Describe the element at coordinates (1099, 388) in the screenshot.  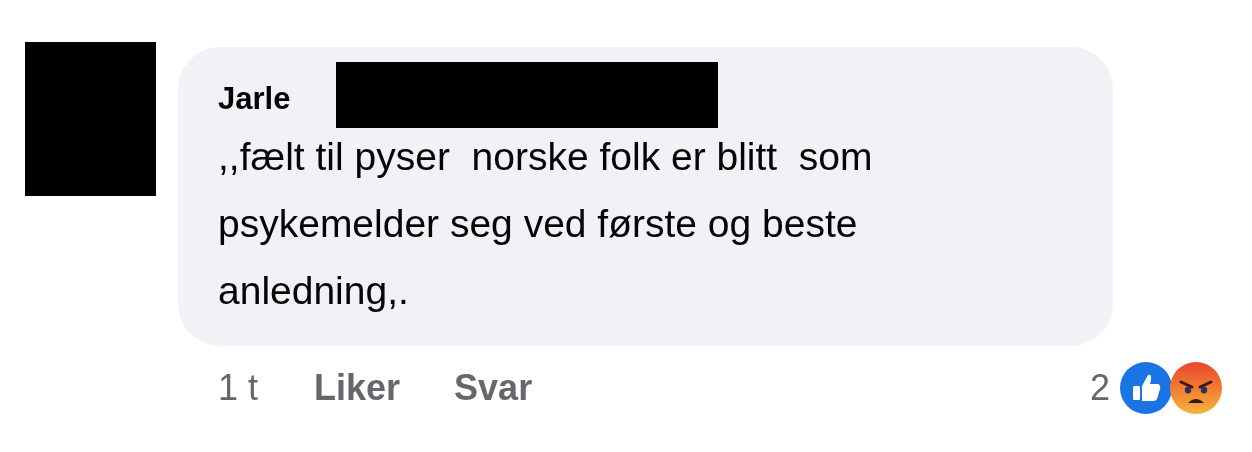
I see `reaction-count: 2` at that location.